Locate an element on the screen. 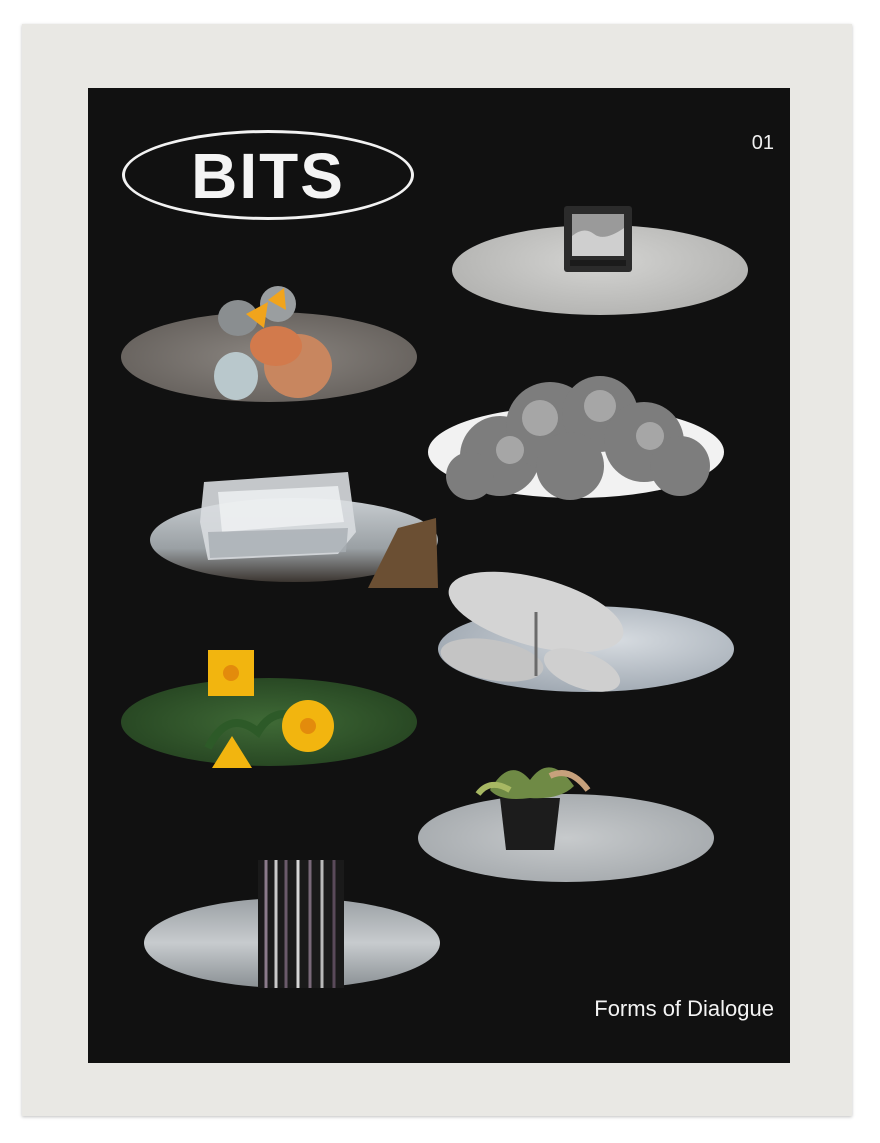 This screenshot has height=1143, width=880. cloud-icon is located at coordinates (578, 438).